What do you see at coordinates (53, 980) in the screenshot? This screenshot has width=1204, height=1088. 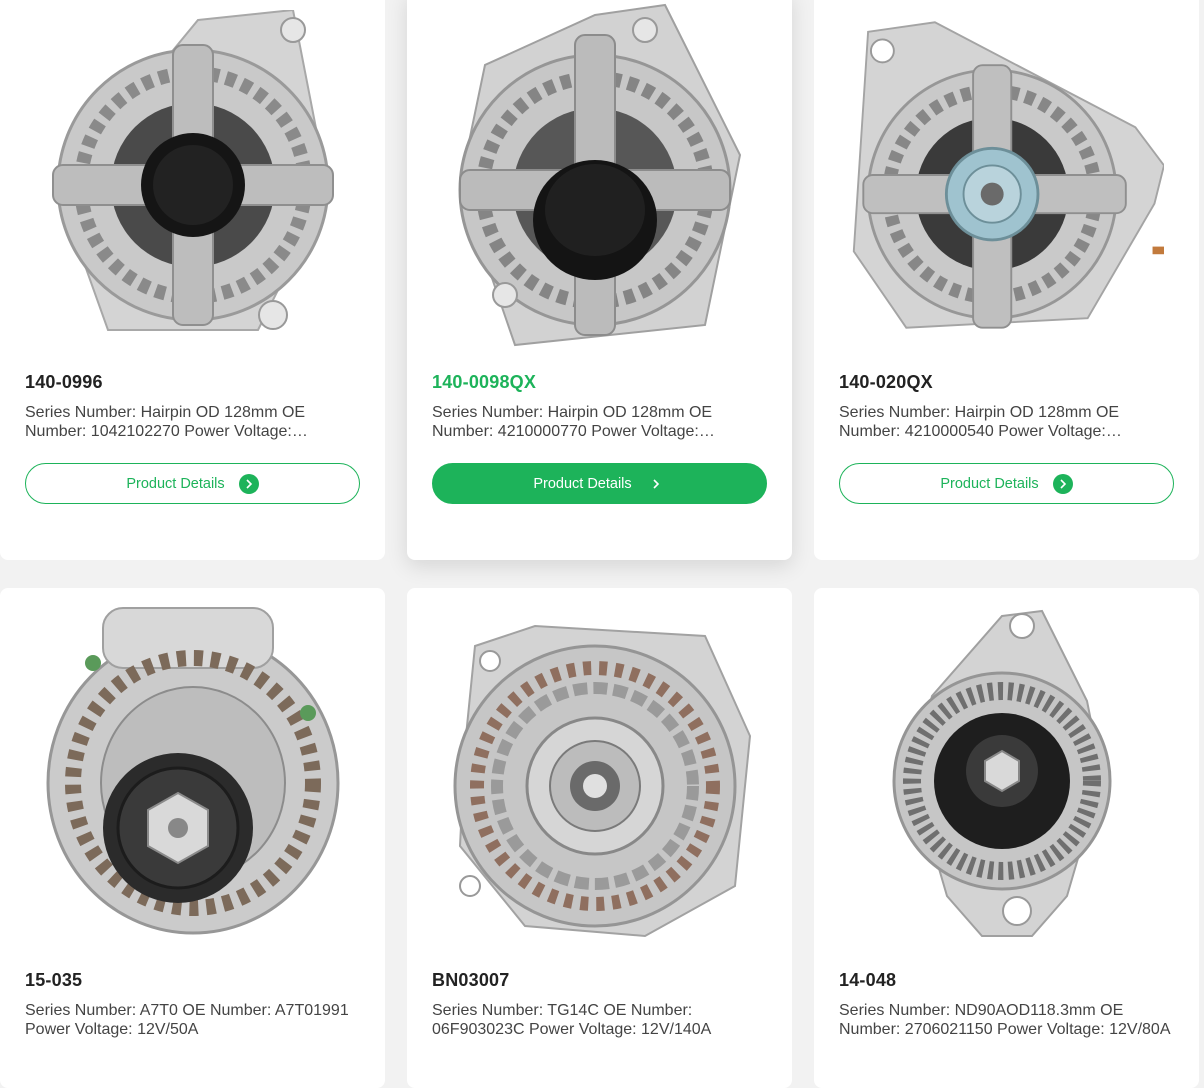 I see `product-title: 15-035` at bounding box center [53, 980].